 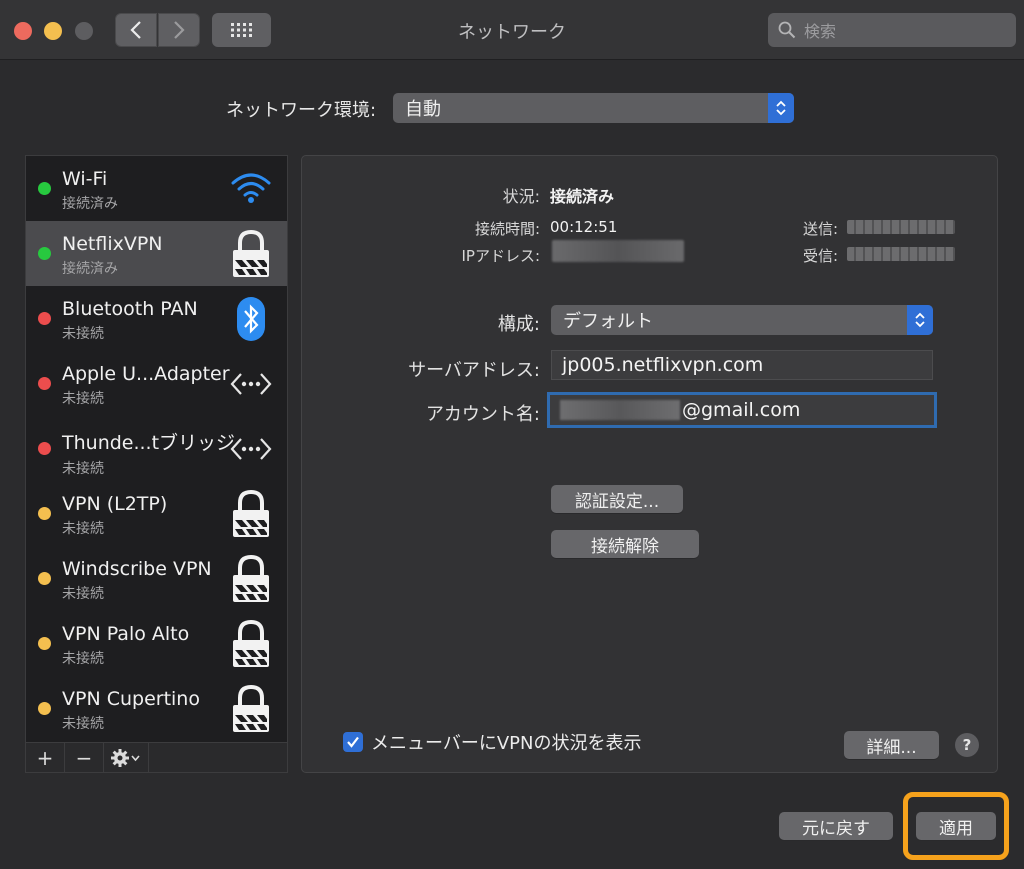 I want to click on service-item: NetflixVPN 接続済み, so click(x=156, y=253).